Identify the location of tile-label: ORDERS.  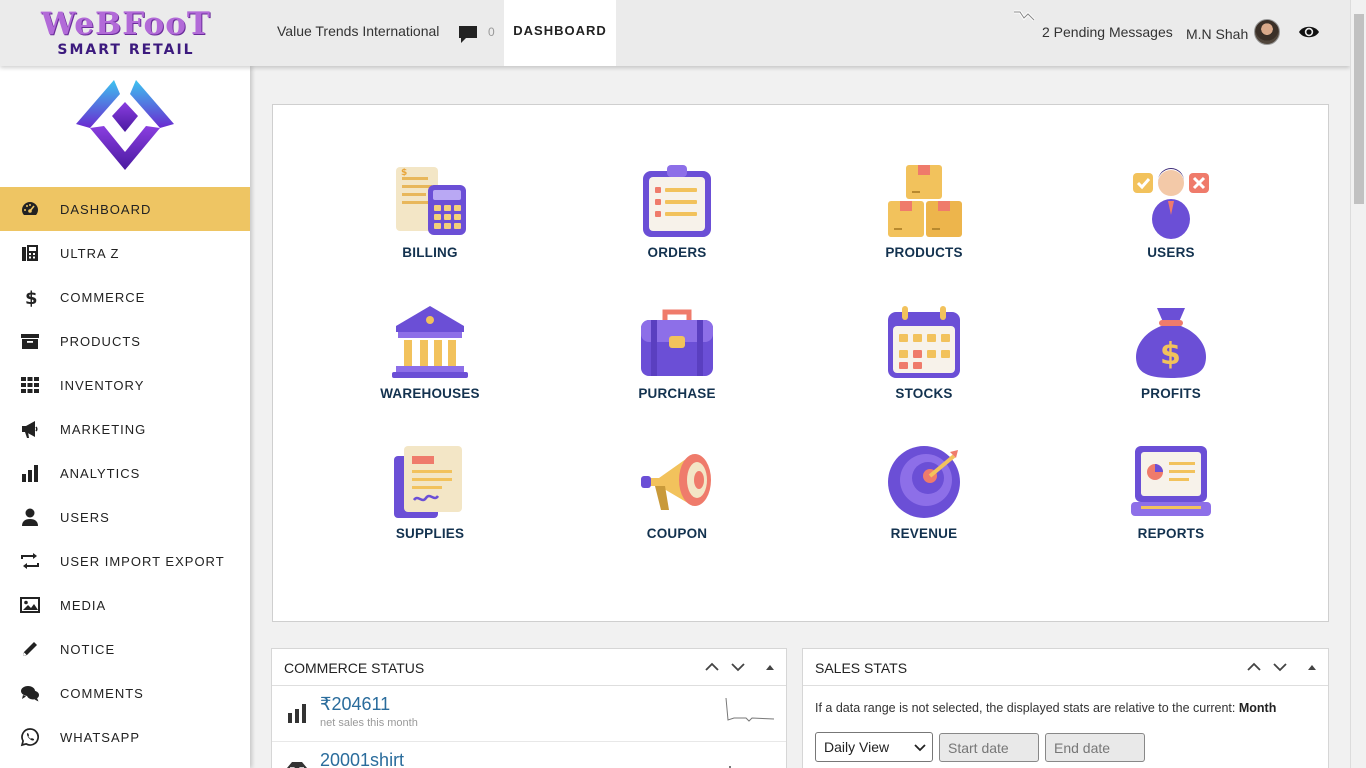
(677, 252).